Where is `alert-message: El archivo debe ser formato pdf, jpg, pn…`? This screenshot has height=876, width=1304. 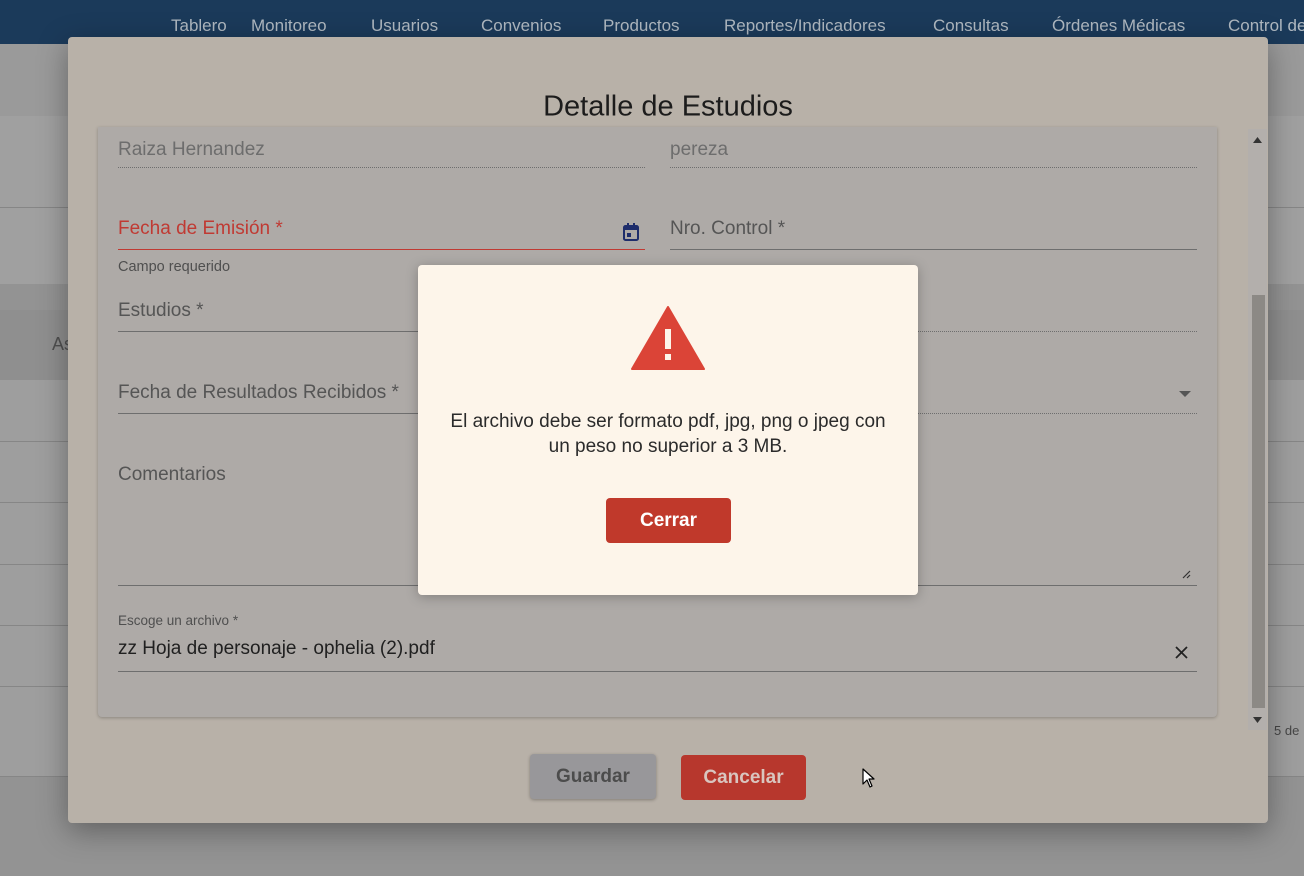
alert-message: El archivo debe ser formato pdf, jpg, pn… is located at coordinates (668, 434).